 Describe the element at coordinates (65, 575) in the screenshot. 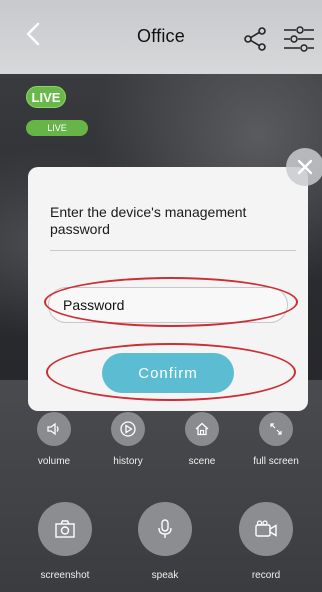

I see `screenshot-label: screenshot` at that location.